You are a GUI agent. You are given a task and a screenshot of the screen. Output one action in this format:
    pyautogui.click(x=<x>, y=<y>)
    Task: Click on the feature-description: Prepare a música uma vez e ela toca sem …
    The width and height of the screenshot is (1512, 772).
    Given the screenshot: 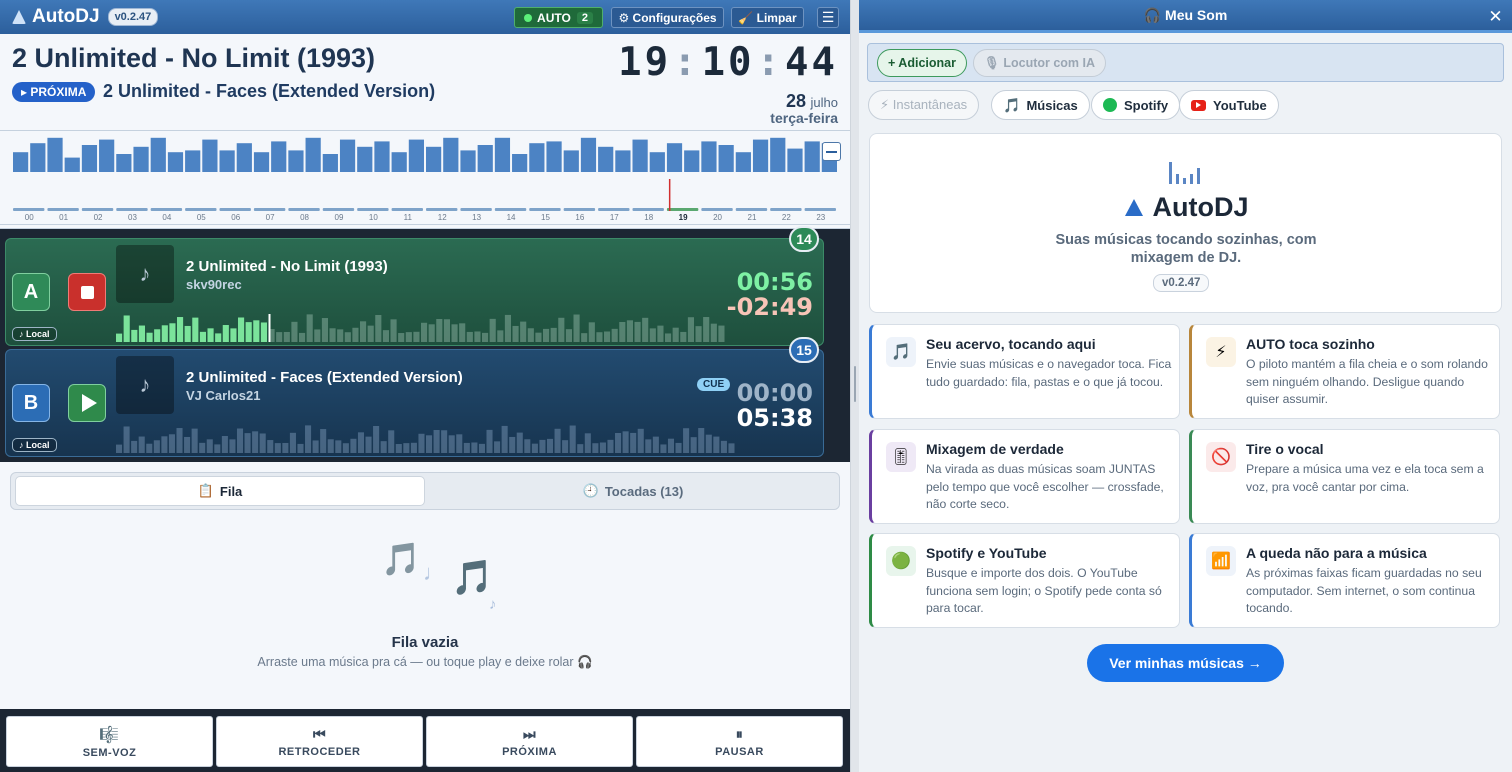 What is the action you would take?
    pyautogui.click(x=1365, y=478)
    